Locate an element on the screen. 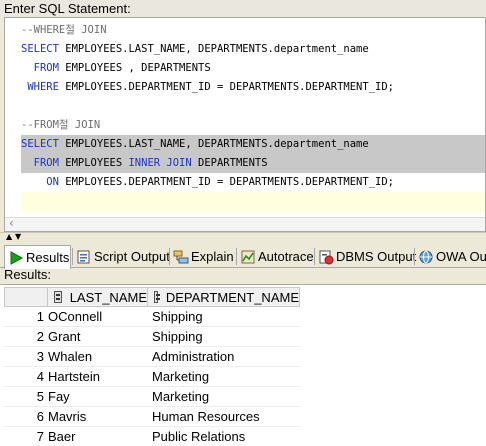  sql-keyword: ON is located at coordinates (40, 182).